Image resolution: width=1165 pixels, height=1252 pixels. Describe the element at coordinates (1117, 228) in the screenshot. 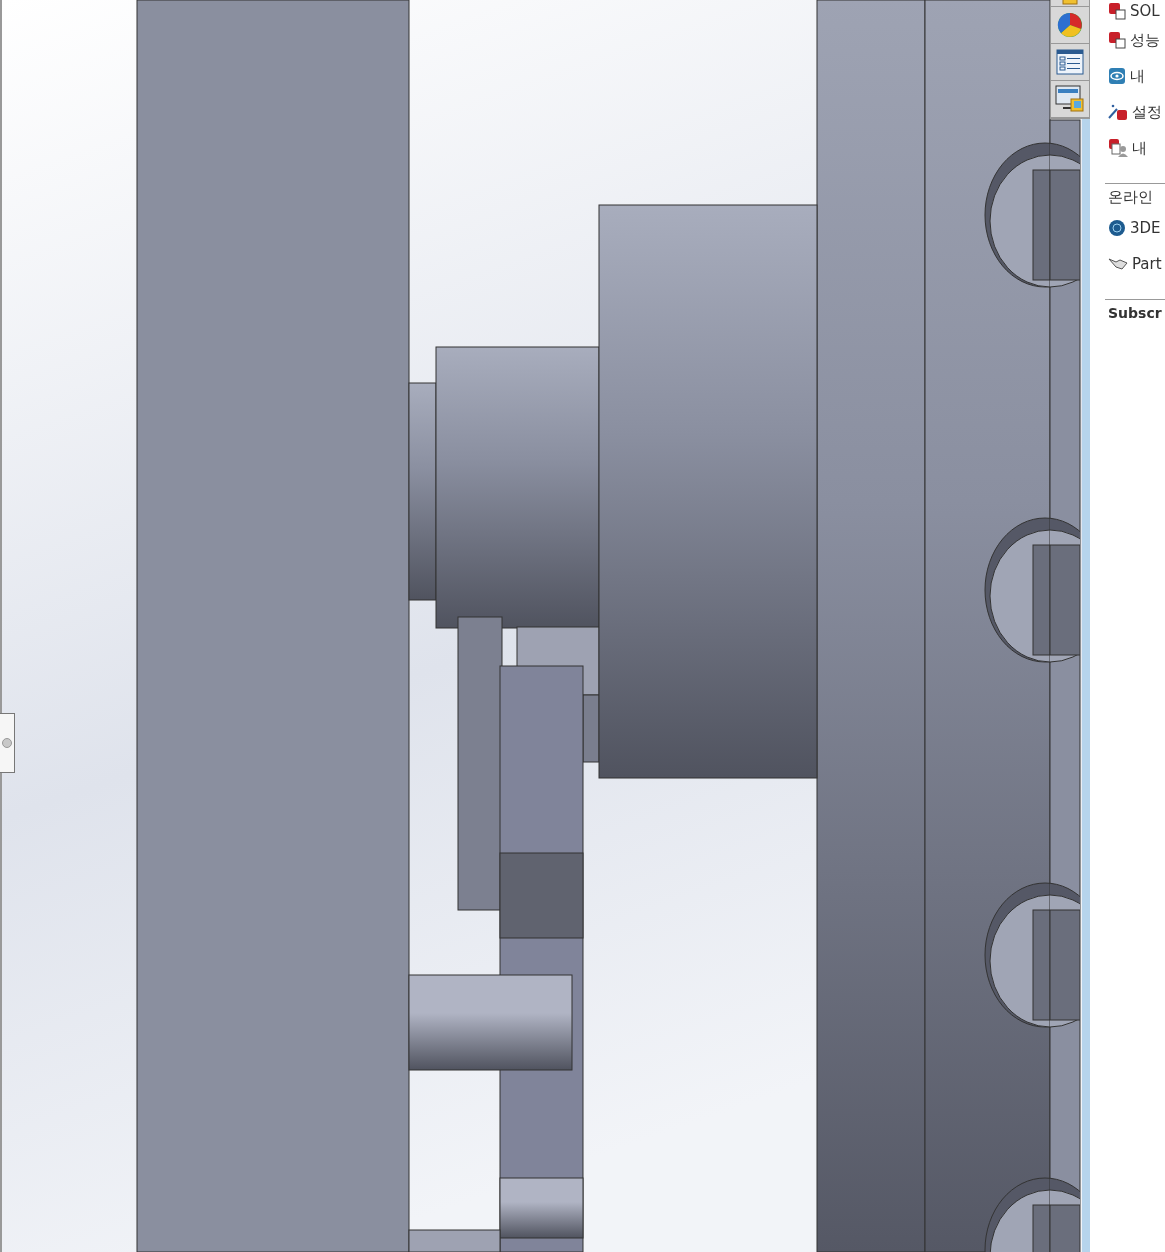

I see `globe-icon` at that location.